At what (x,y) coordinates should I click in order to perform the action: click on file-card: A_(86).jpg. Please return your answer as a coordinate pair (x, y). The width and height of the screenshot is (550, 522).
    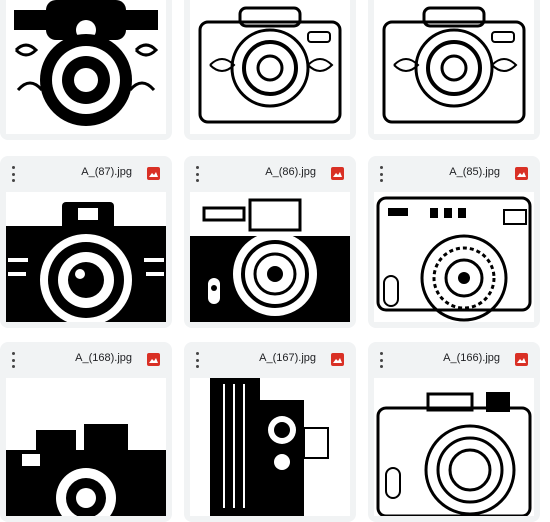
    Looking at the image, I should click on (270, 242).